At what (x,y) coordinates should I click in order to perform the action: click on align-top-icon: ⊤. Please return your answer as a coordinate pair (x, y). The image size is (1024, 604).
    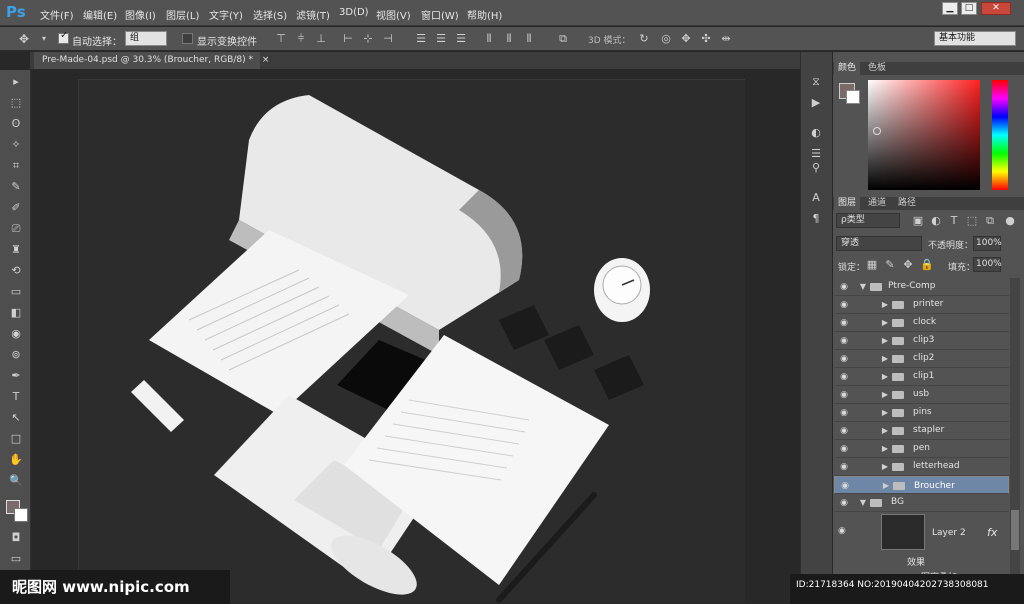
    Looking at the image, I should click on (281, 39).